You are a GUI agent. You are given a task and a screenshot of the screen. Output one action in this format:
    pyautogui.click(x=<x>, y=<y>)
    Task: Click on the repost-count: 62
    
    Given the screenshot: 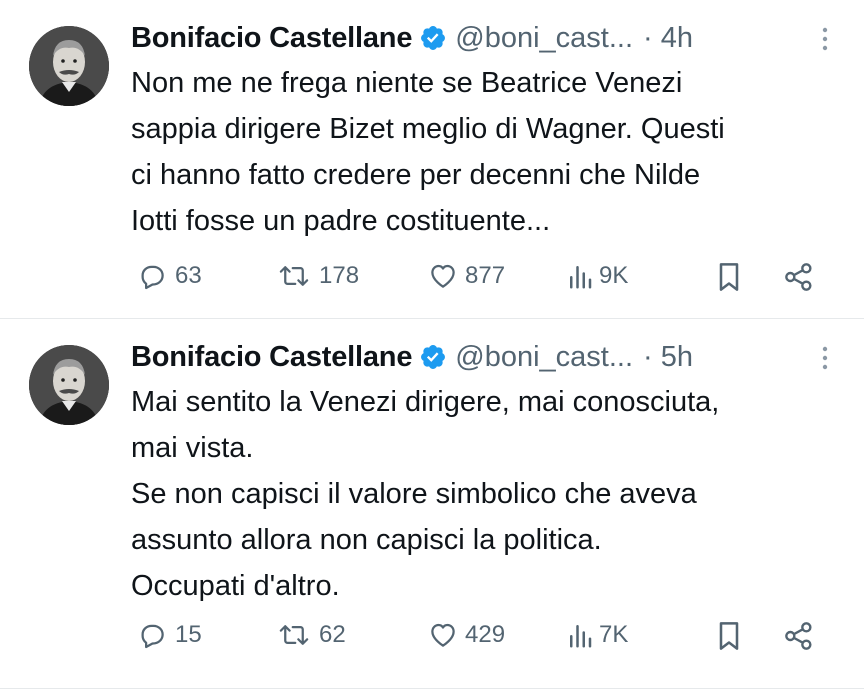 What is the action you would take?
    pyautogui.click(x=332, y=634)
    